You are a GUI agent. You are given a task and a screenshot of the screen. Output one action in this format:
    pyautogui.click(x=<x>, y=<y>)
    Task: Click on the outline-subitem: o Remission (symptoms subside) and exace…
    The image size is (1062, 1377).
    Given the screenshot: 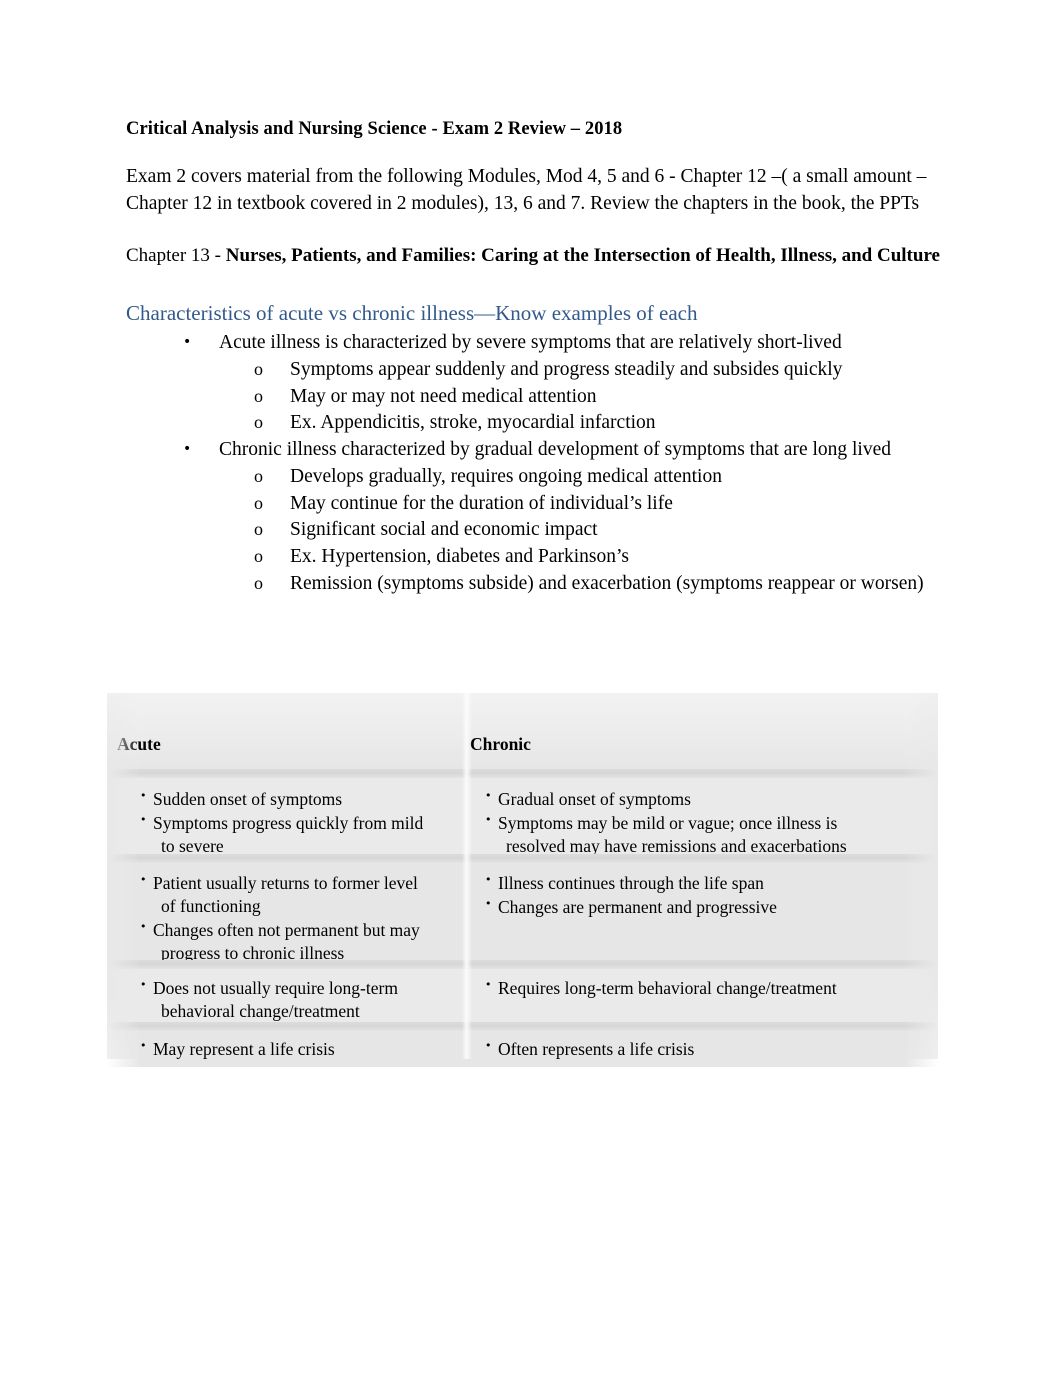 What is the action you would take?
    pyautogui.click(x=581, y=584)
    